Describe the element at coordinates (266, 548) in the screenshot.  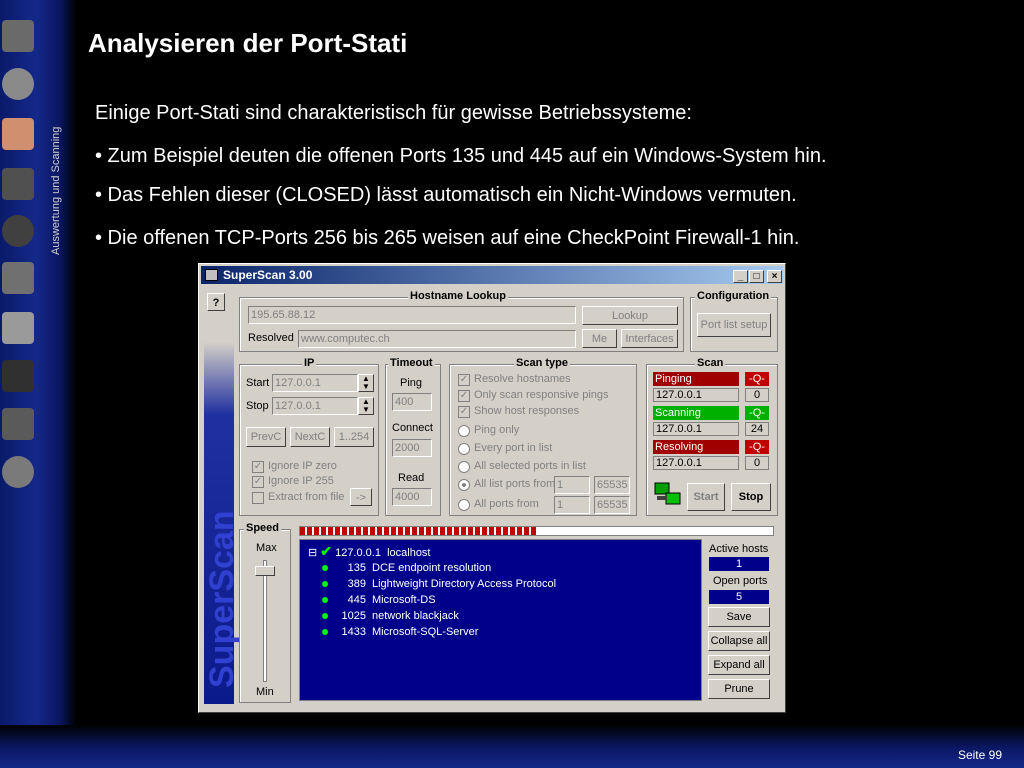
I see `speed-max-label: Max` at that location.